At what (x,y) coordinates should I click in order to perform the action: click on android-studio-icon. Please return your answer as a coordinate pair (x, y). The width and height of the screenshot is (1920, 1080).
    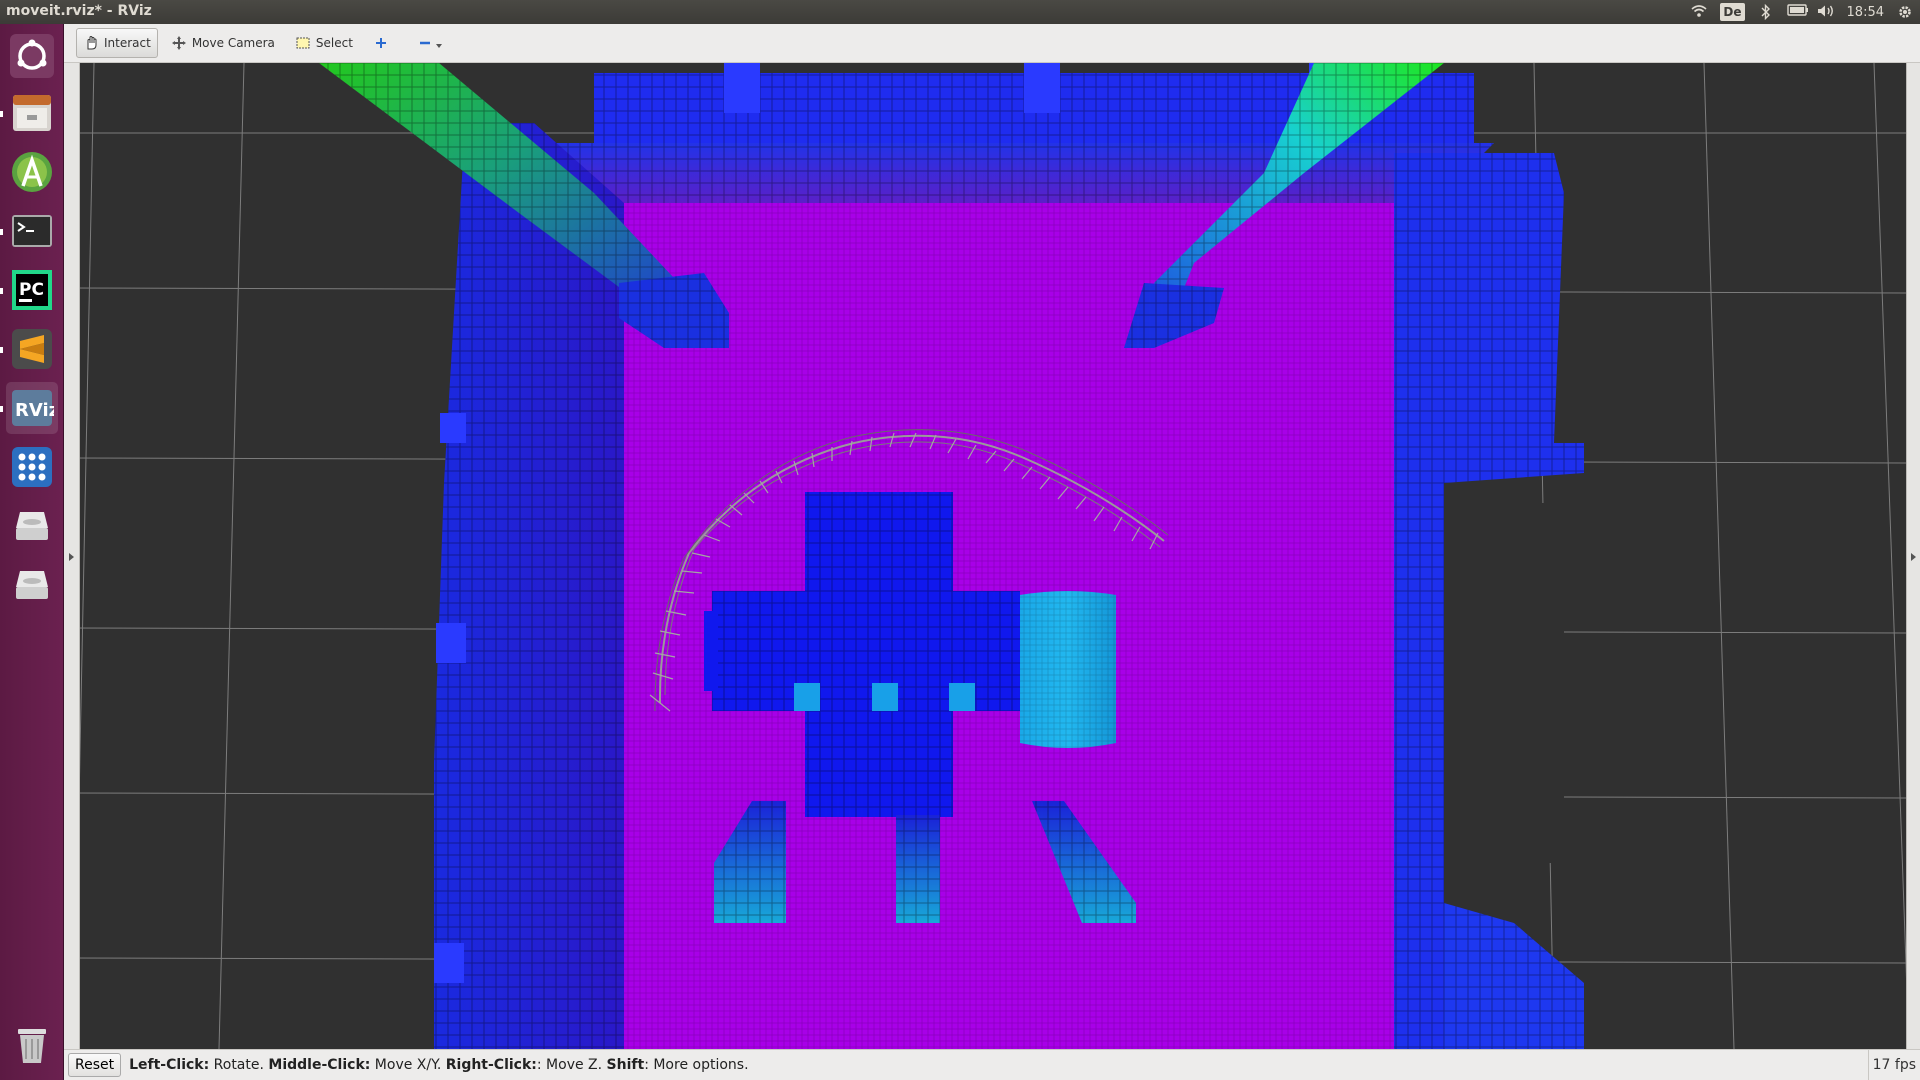
    Looking at the image, I should click on (32, 172).